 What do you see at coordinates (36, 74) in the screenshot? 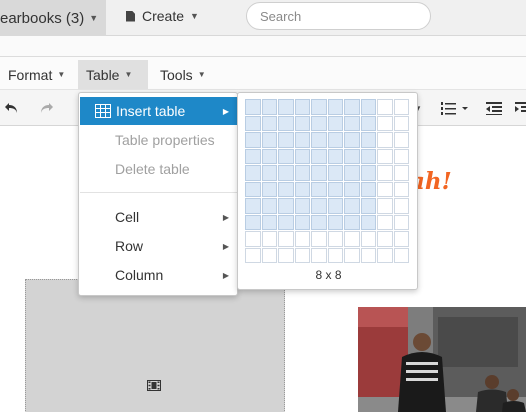
I see `menu-format: Format ▼` at bounding box center [36, 74].